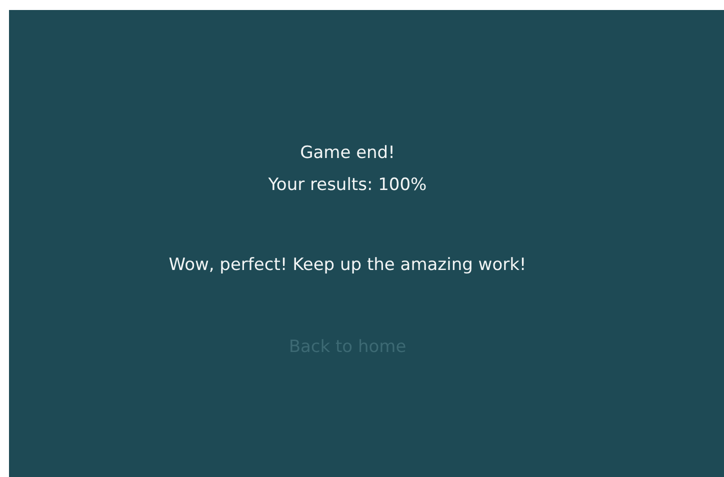  What do you see at coordinates (347, 185) in the screenshot?
I see `score-text: Your results: 100%` at bounding box center [347, 185].